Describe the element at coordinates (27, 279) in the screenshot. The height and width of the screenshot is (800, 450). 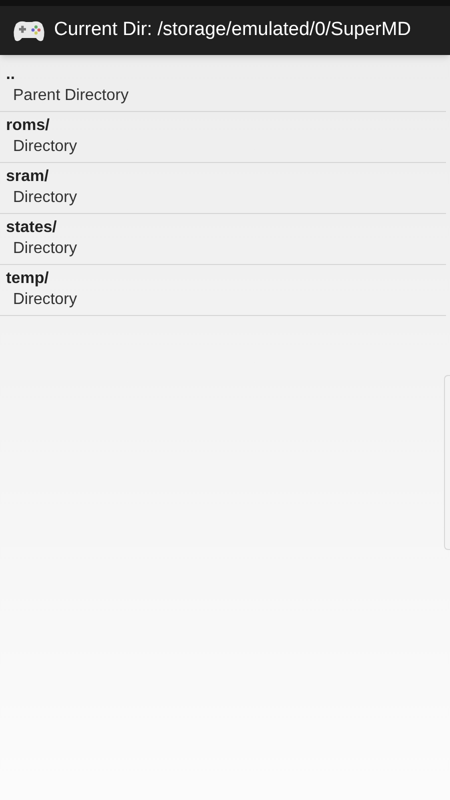
I see `entry-name: temp/` at that location.